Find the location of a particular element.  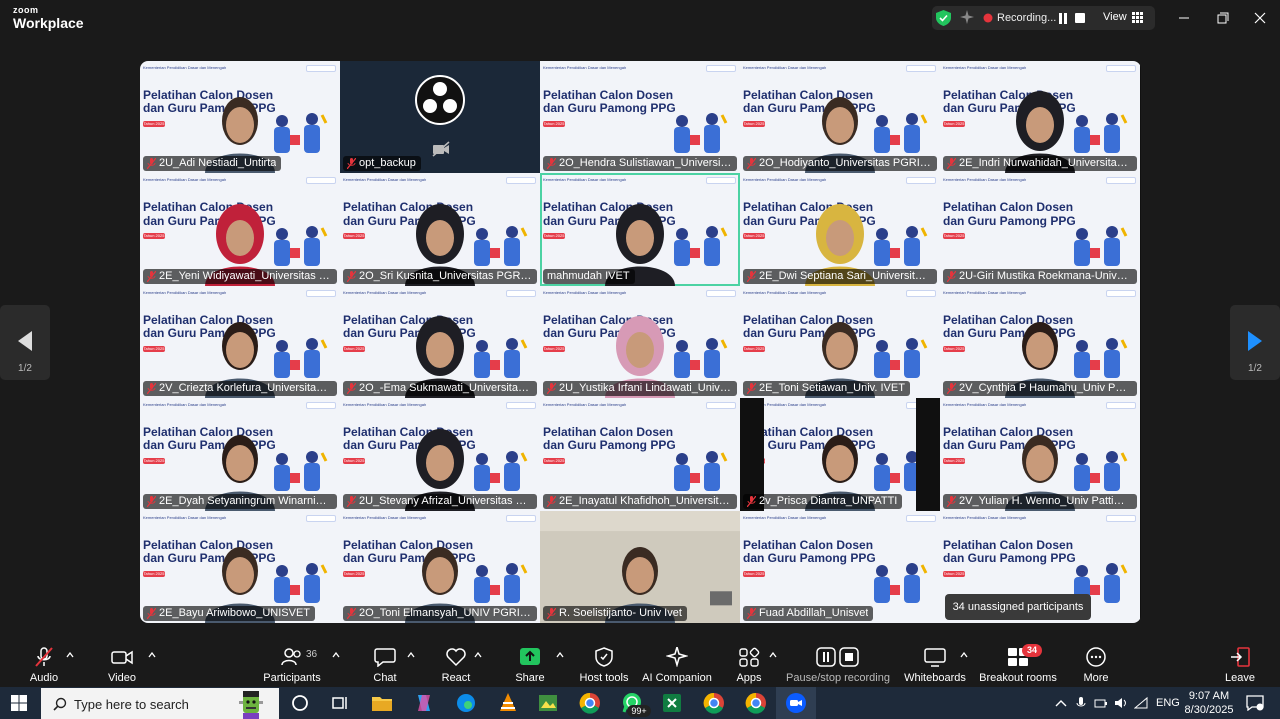

battery-plug-icon is located at coordinates (1101, 703).